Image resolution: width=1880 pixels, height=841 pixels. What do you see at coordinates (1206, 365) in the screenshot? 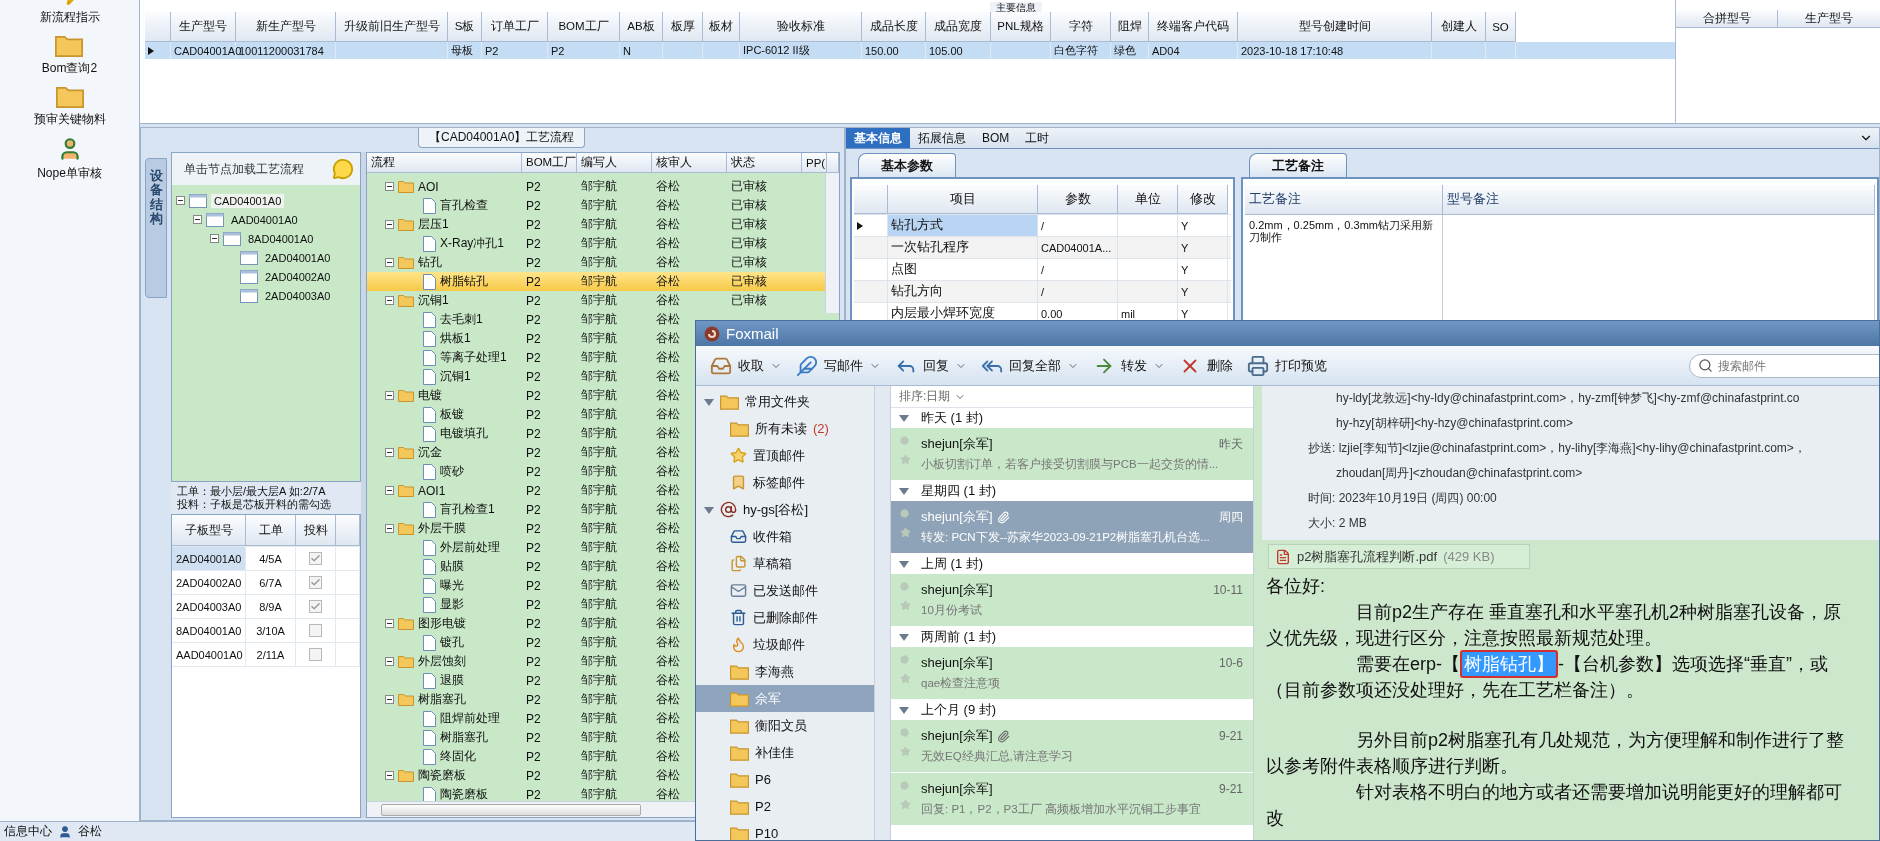
I see `toolbar-button: 删除` at bounding box center [1206, 365].